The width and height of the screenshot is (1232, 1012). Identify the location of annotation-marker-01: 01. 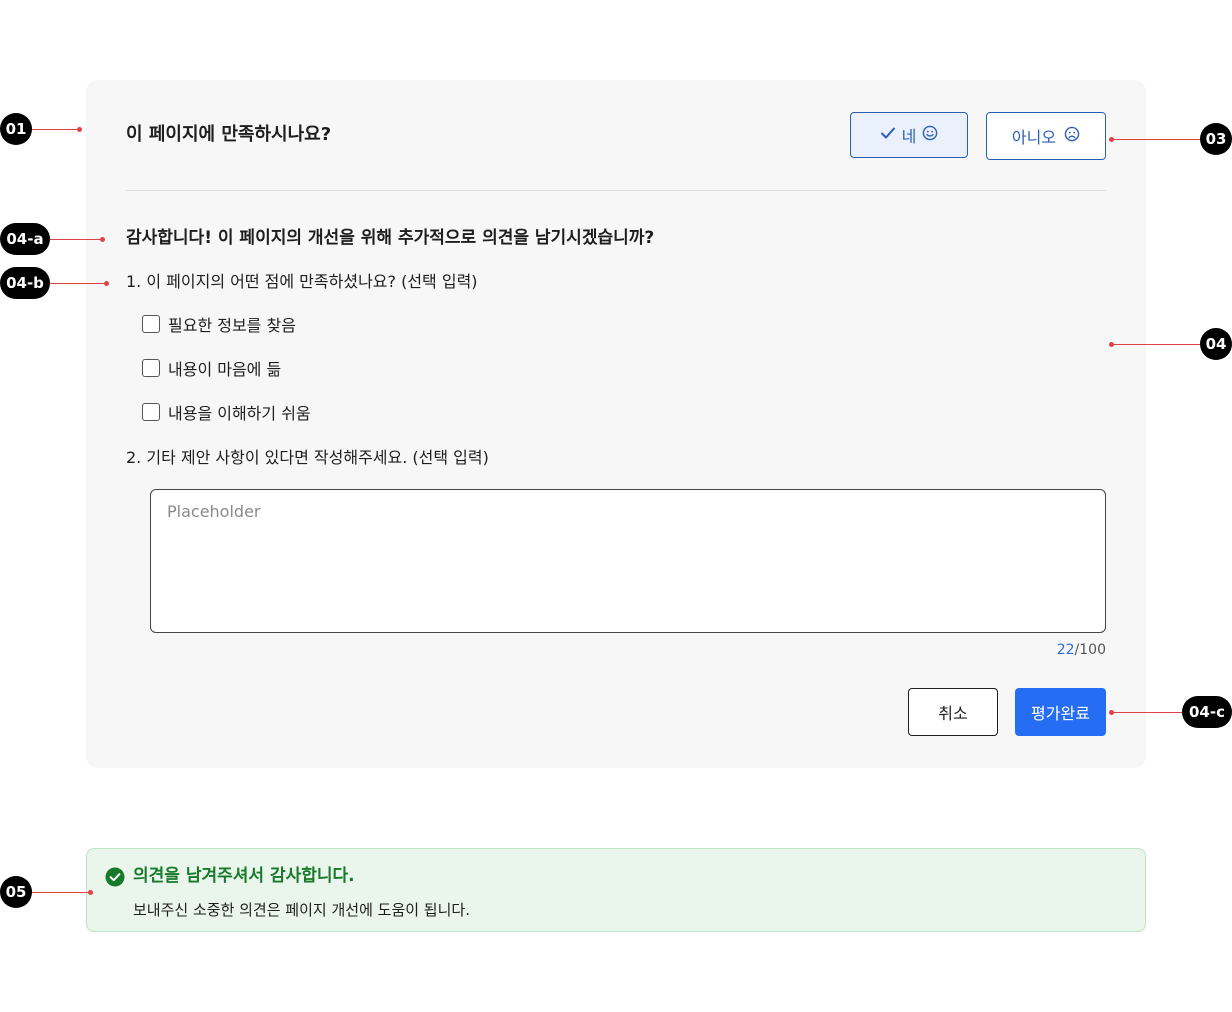
(16, 129).